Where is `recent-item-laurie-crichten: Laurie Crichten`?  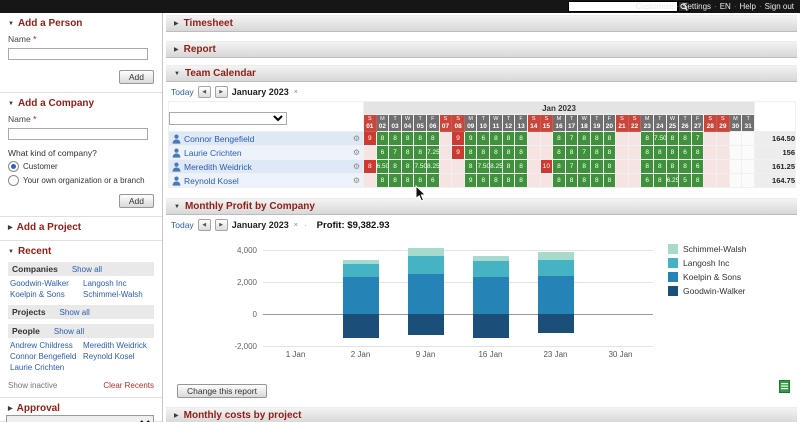
recent-item-laurie-crichten: Laurie Crichten is located at coordinates (44, 367).